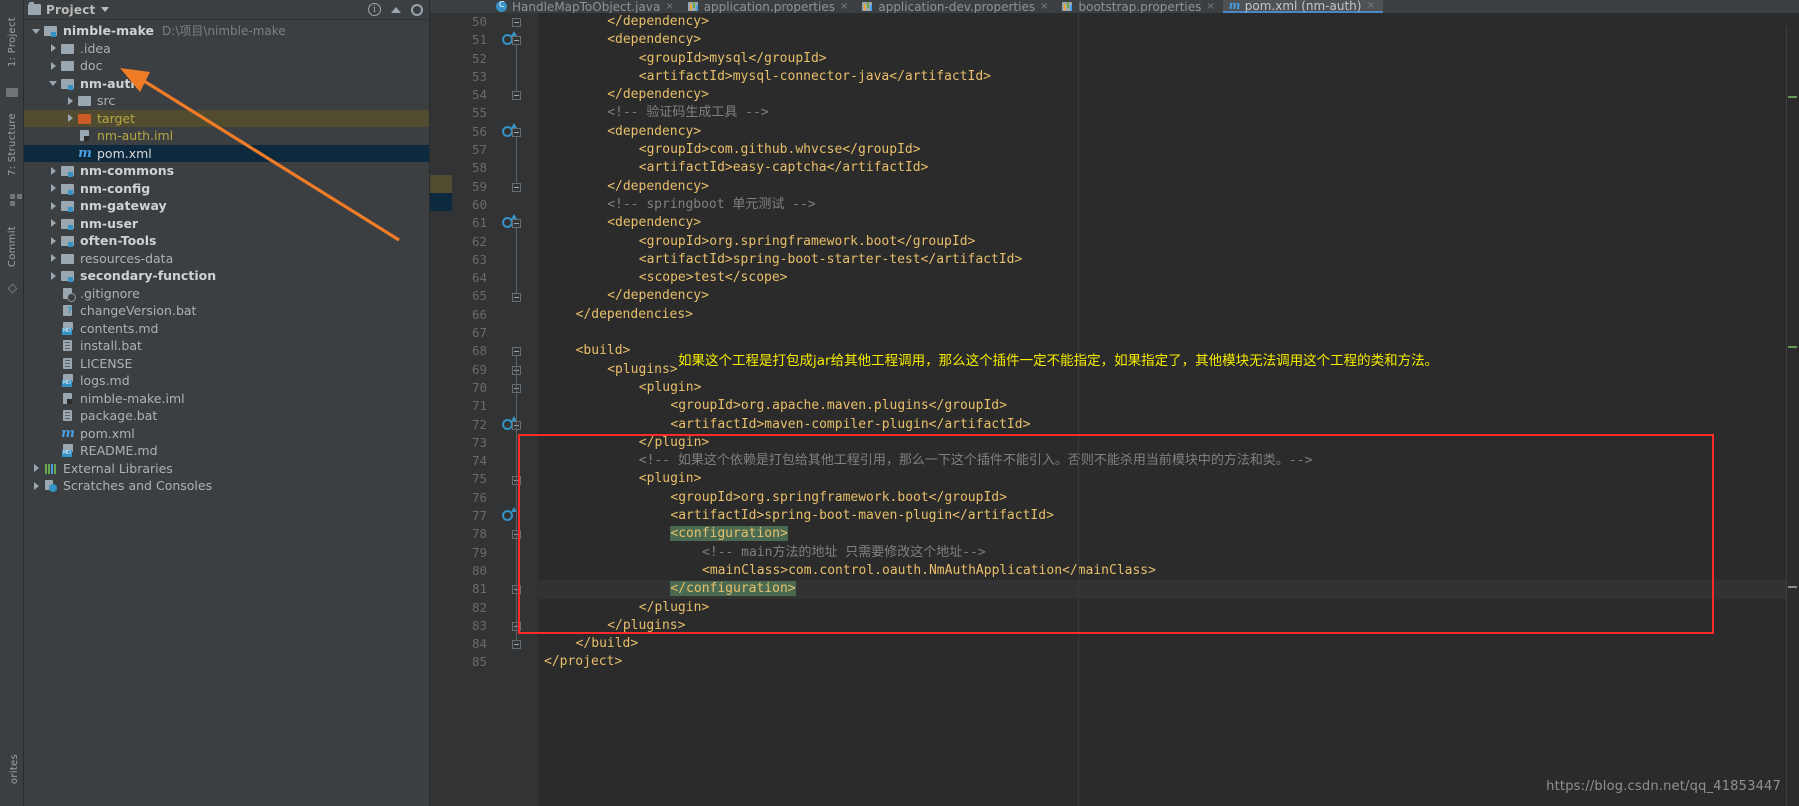  I want to click on tree-item-install-bat: install.bat, so click(226, 346).